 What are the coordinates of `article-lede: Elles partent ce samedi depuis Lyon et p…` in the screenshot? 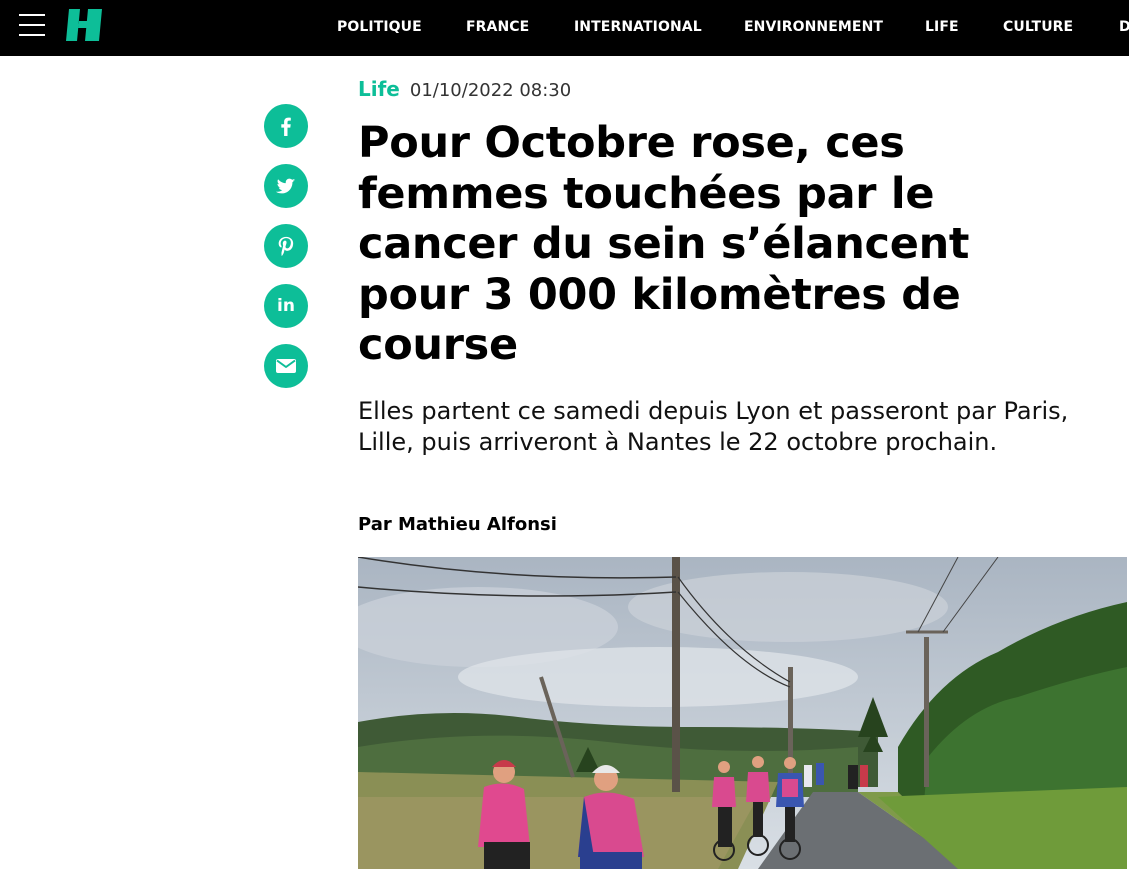 It's located at (713, 426).